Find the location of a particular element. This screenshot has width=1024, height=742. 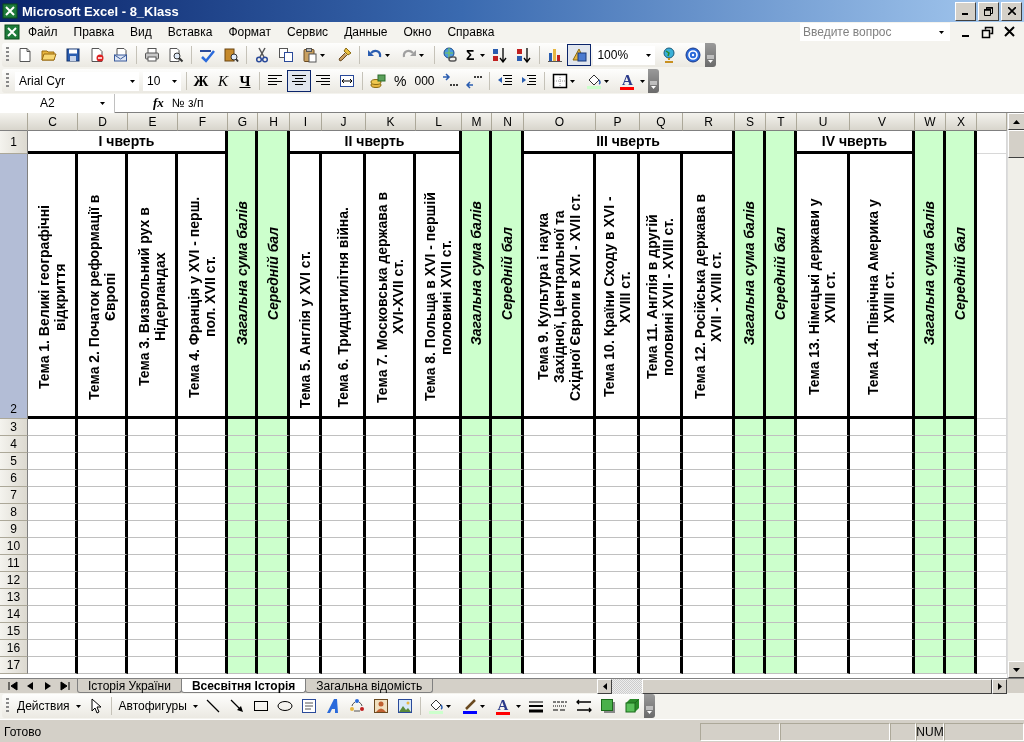

excel-app-icon is located at coordinates (10, 11).